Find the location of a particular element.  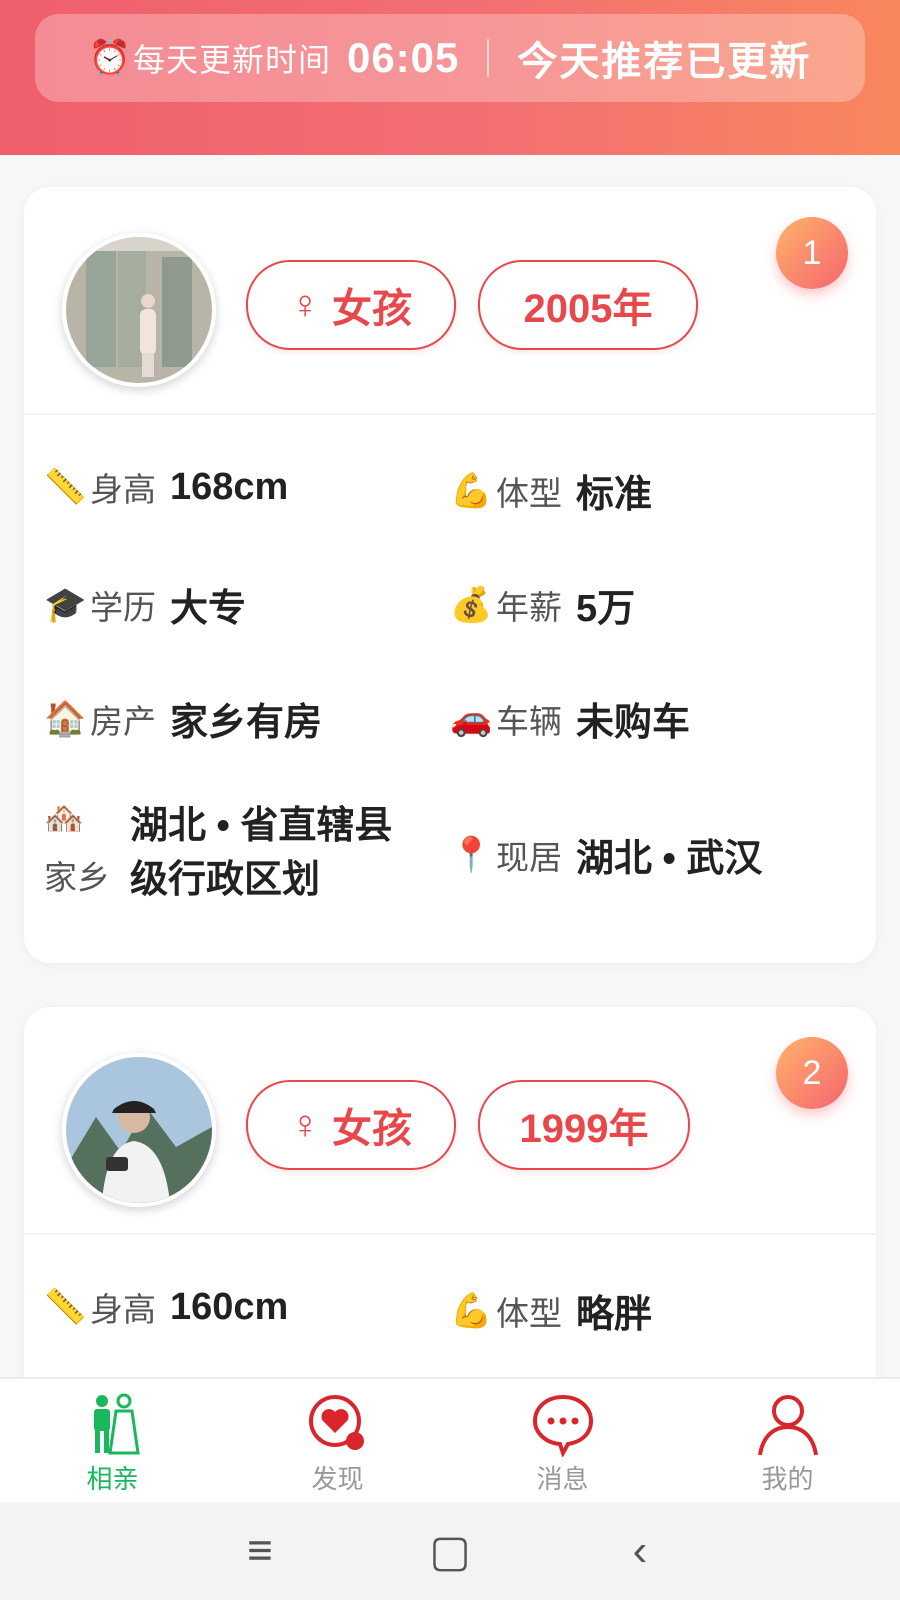

rank-badge: 1 is located at coordinates (812, 253).